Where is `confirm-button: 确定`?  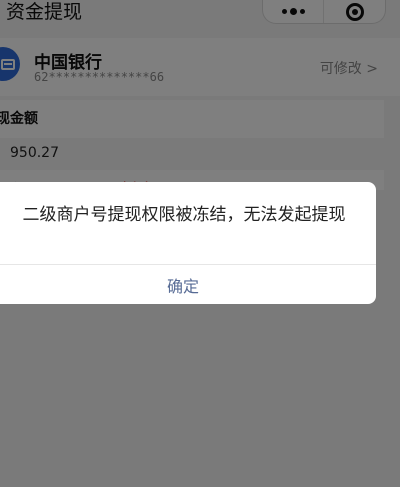
confirm-button: 确定 is located at coordinates (188, 284).